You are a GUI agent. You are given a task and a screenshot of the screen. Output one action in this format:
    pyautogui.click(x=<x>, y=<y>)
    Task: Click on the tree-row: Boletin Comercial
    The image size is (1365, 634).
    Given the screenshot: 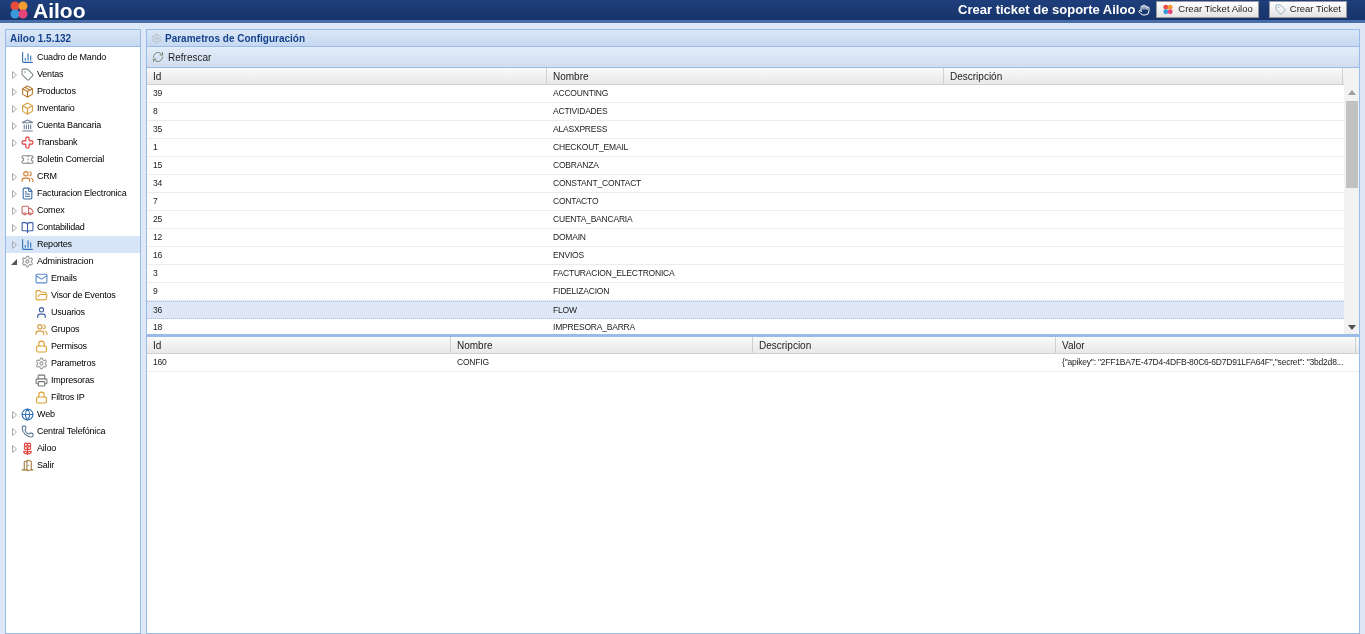 What is the action you would take?
    pyautogui.click(x=73, y=159)
    